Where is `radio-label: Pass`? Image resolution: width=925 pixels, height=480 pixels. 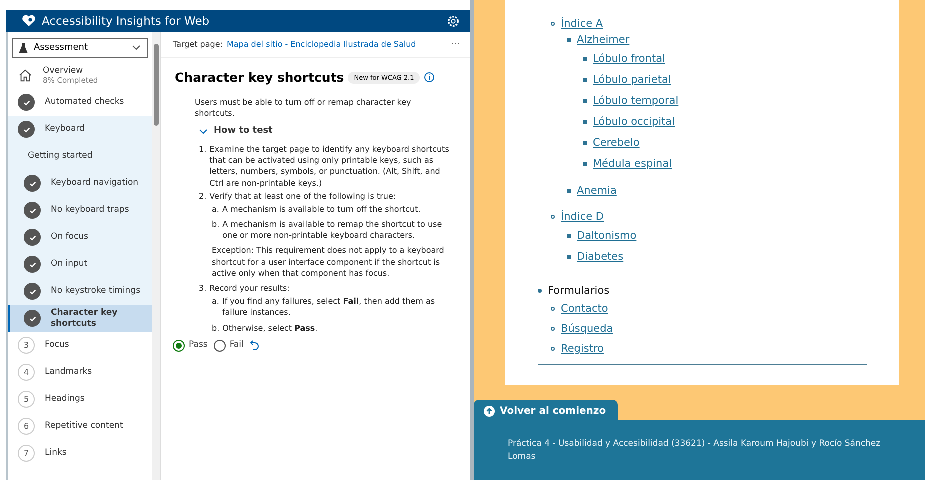
radio-label: Pass is located at coordinates (198, 346).